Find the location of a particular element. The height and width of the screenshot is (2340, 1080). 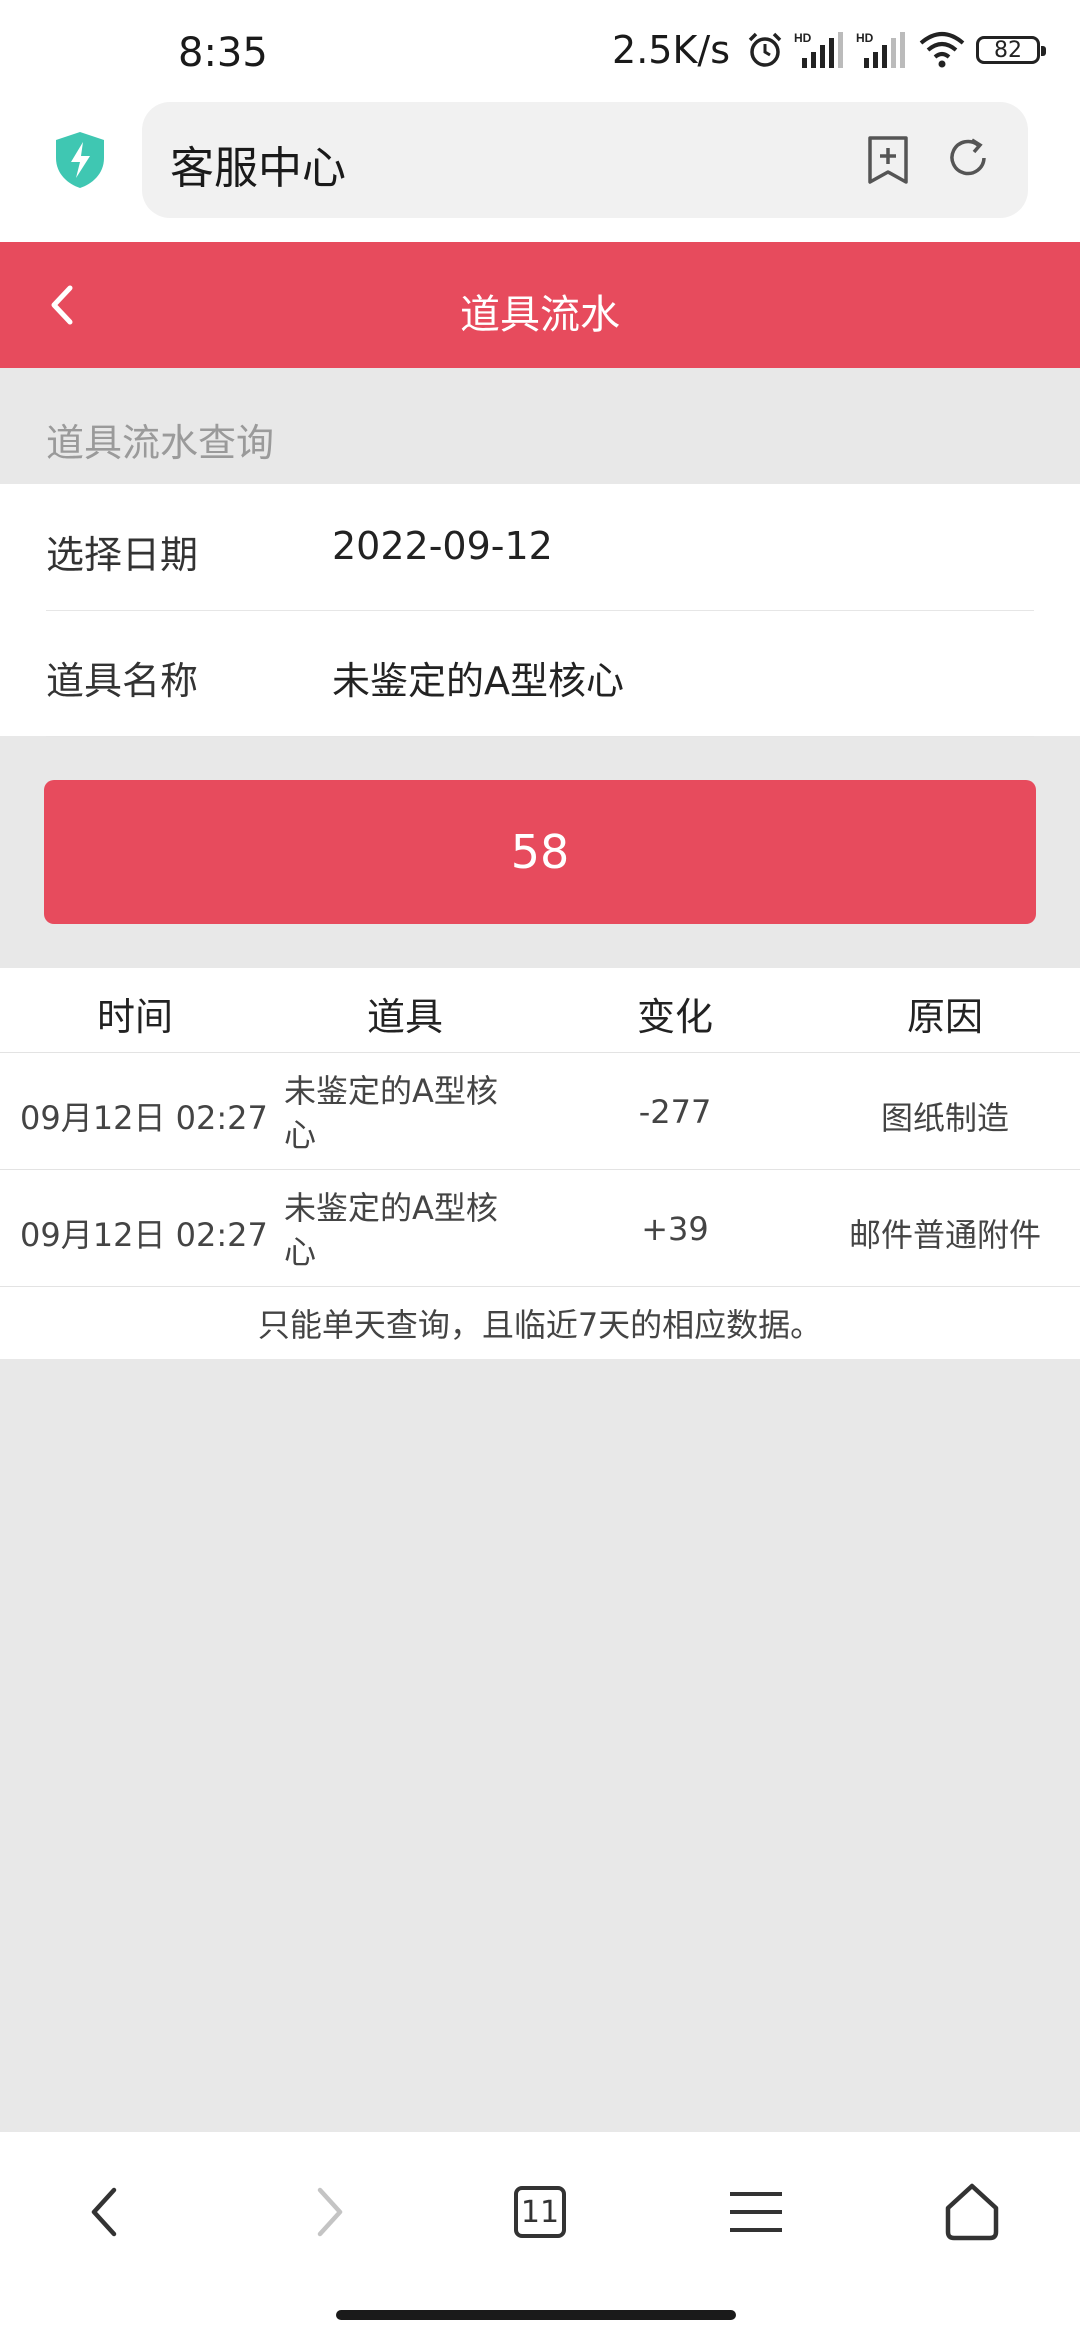

page-header: 道具流水 is located at coordinates (540, 305).